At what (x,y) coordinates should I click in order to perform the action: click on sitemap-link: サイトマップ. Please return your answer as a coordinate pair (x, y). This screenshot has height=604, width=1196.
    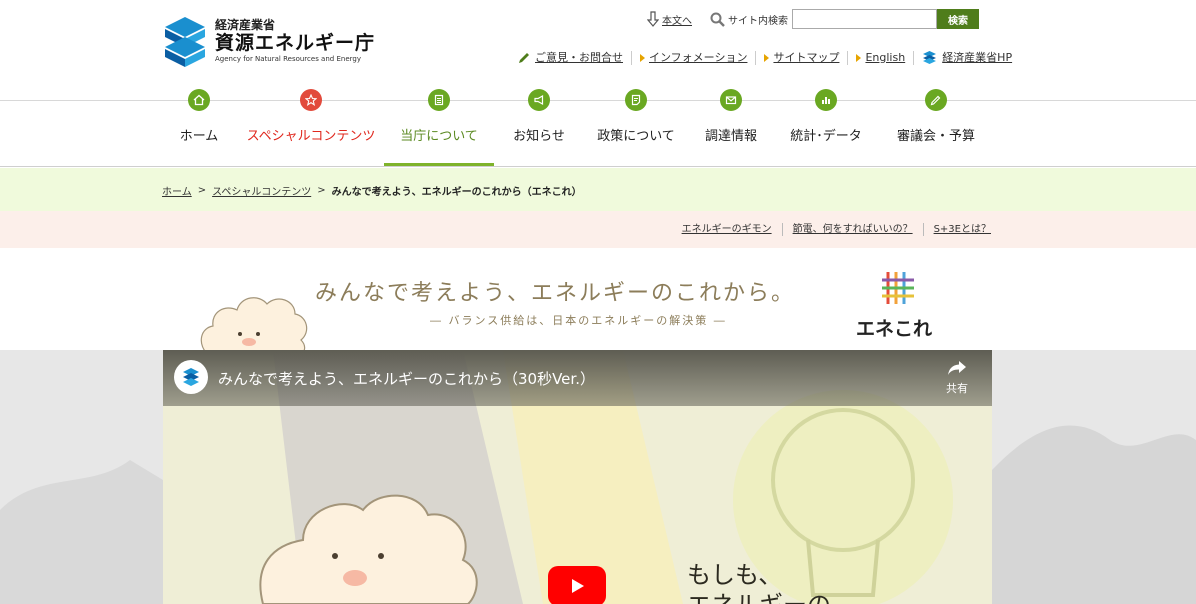
    Looking at the image, I should click on (802, 57).